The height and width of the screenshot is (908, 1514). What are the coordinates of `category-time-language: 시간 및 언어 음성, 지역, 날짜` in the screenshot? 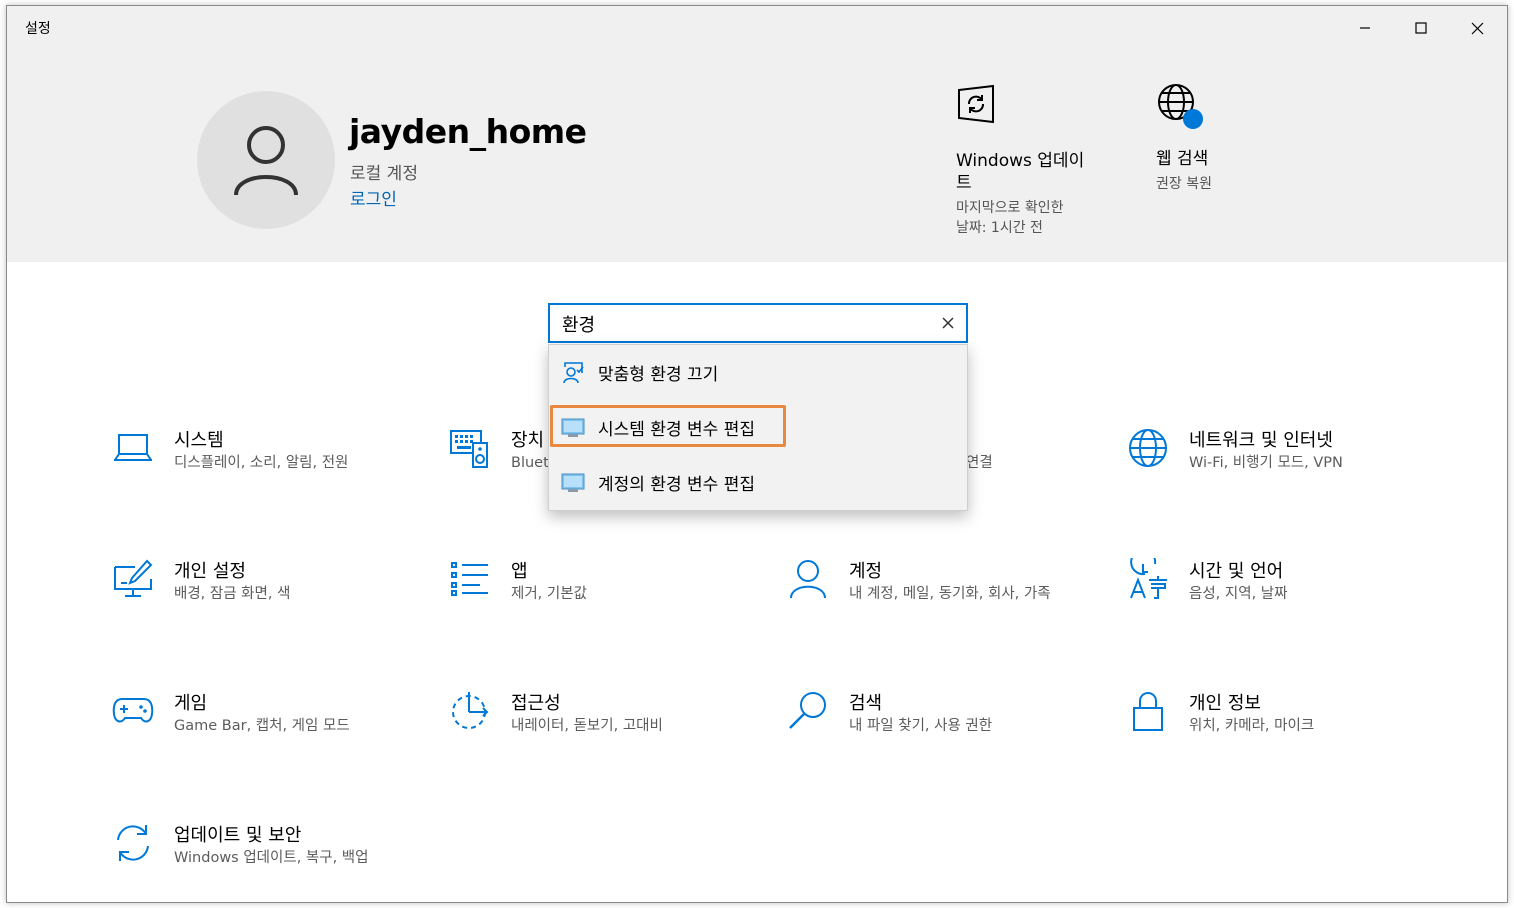 It's located at (1276, 597).